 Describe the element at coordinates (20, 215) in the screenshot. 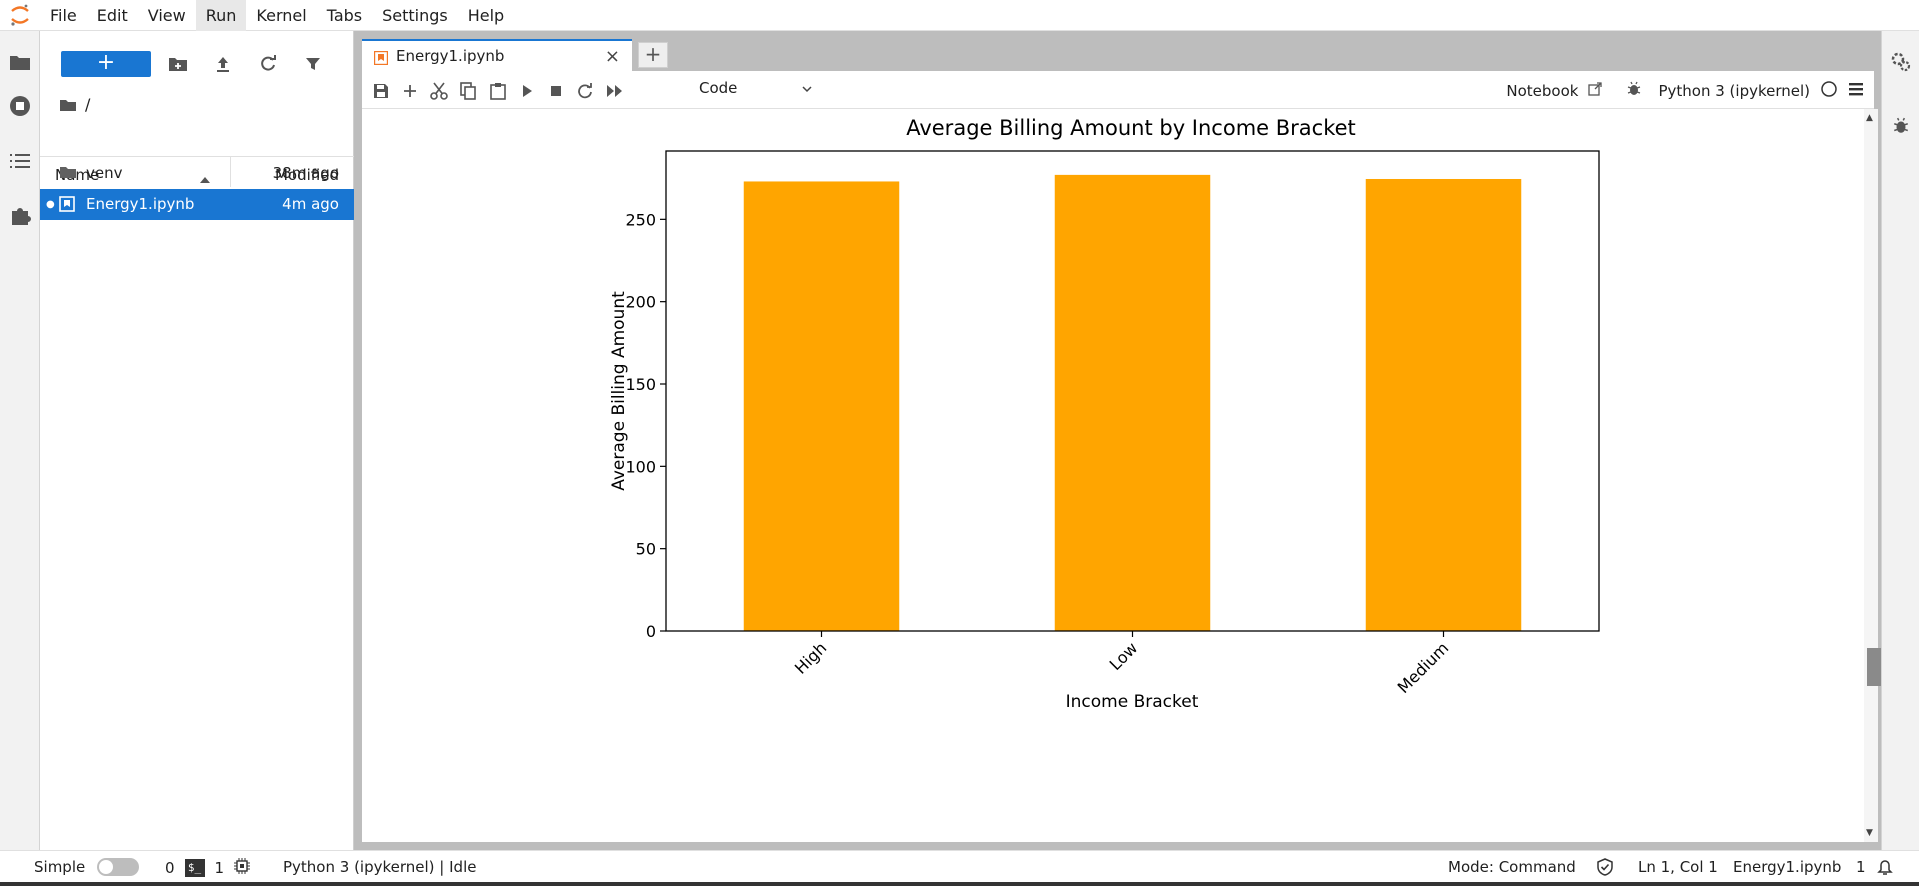

I see `extensions-icon` at that location.